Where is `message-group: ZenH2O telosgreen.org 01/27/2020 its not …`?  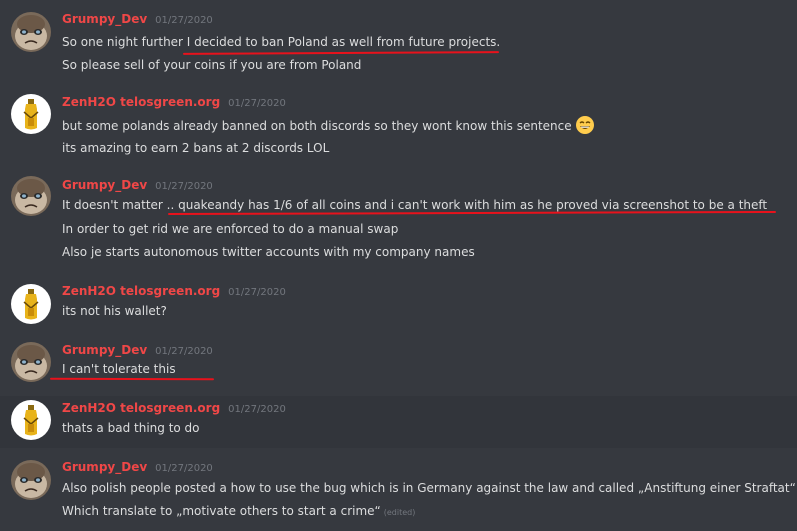 message-group: ZenH2O telosgreen.org 01/27/2020 its not … is located at coordinates (398, 306).